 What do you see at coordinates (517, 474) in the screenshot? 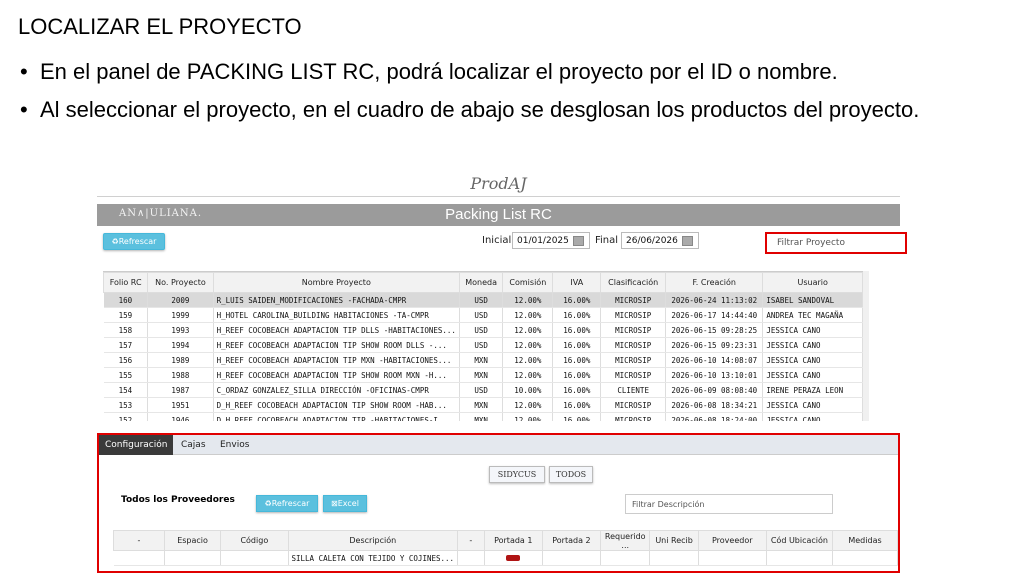
I see `sidycus-button: SIDYCUS` at bounding box center [517, 474].